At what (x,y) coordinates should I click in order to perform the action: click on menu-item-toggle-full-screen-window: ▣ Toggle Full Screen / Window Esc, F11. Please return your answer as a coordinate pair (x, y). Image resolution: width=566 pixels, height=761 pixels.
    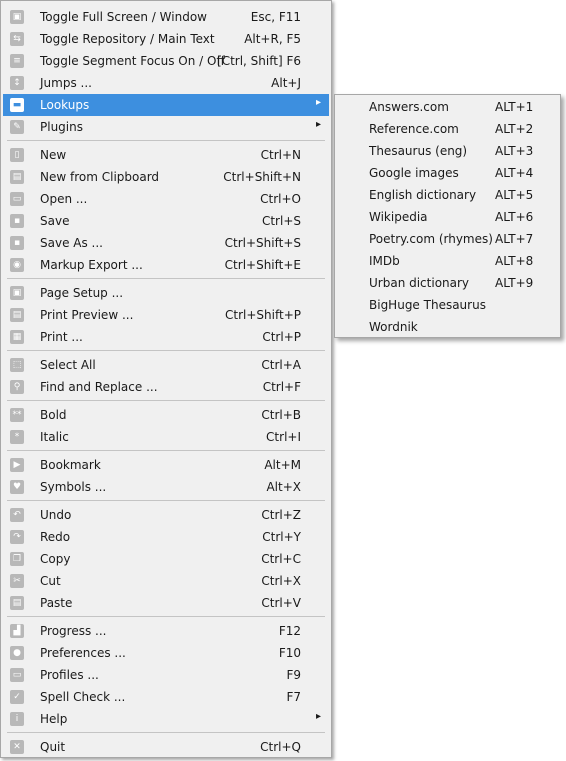
    Looking at the image, I should click on (166, 17).